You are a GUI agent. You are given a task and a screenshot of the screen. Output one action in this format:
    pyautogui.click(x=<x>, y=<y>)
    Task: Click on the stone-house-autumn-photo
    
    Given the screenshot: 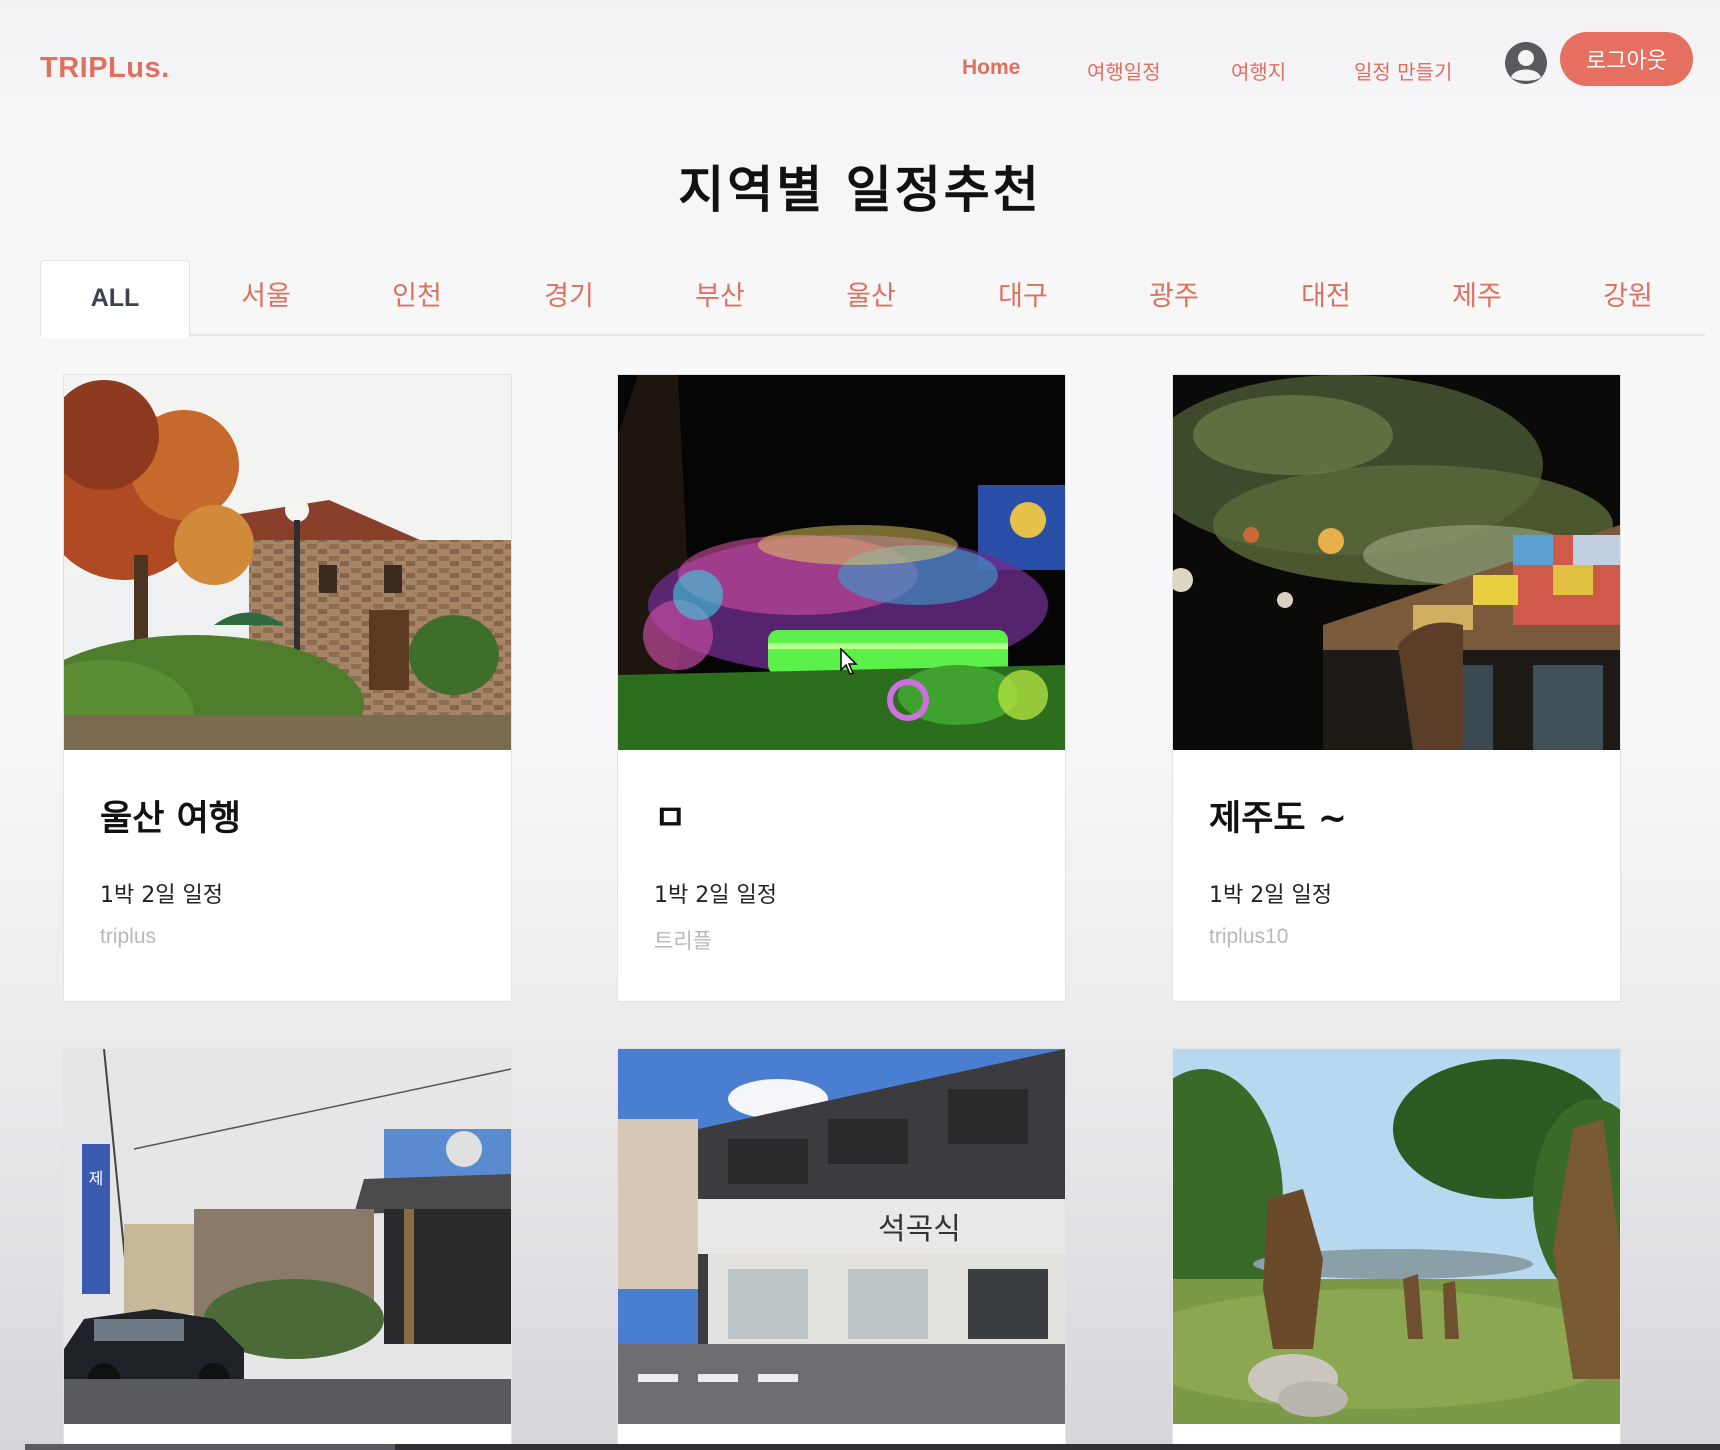 What is the action you would take?
    pyautogui.click(x=287, y=562)
    